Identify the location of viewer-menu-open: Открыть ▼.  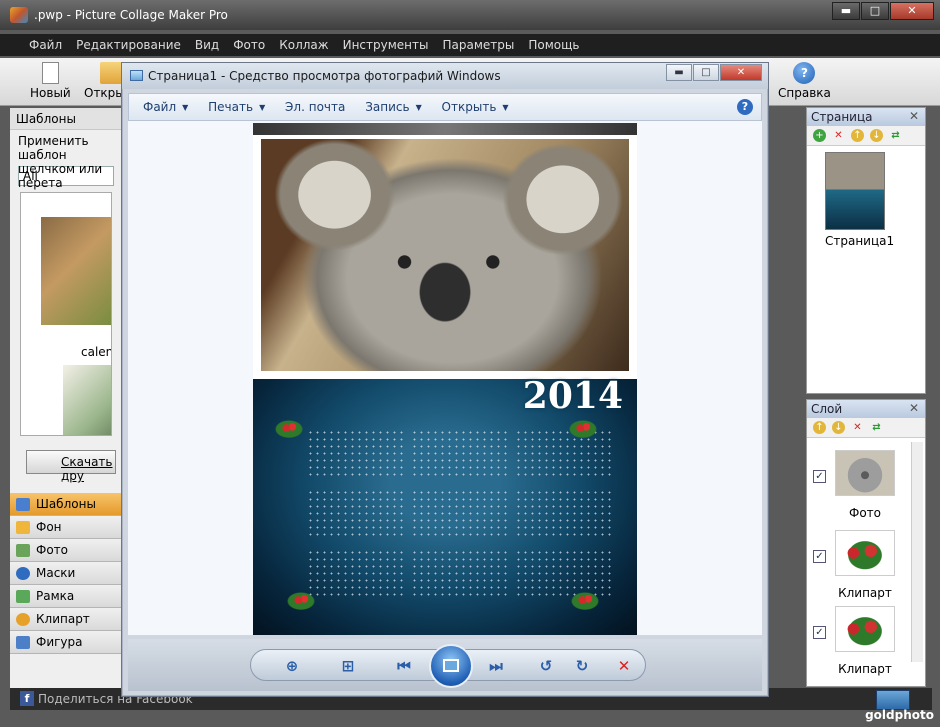
(475, 107).